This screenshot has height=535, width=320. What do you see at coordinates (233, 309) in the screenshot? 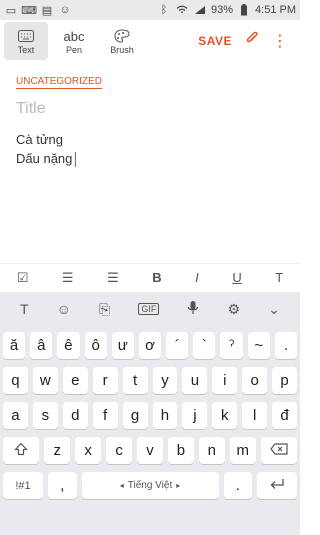
I see `settings-gear-icon: ⚙` at bounding box center [233, 309].